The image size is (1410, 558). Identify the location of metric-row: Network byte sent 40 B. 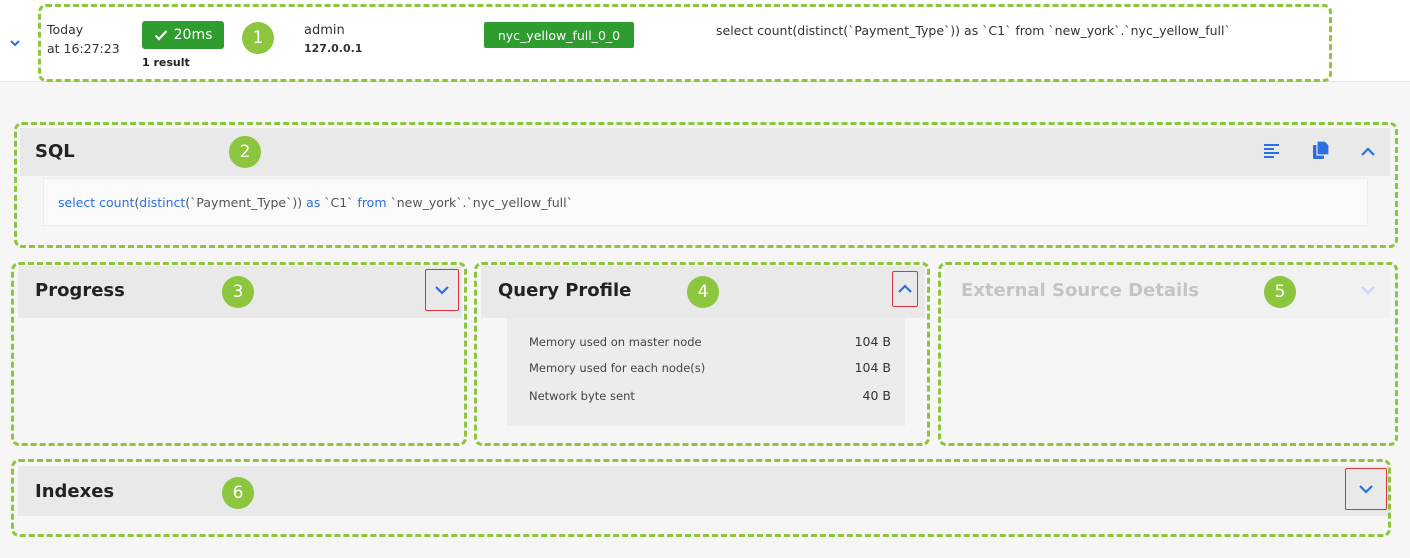
(710, 395).